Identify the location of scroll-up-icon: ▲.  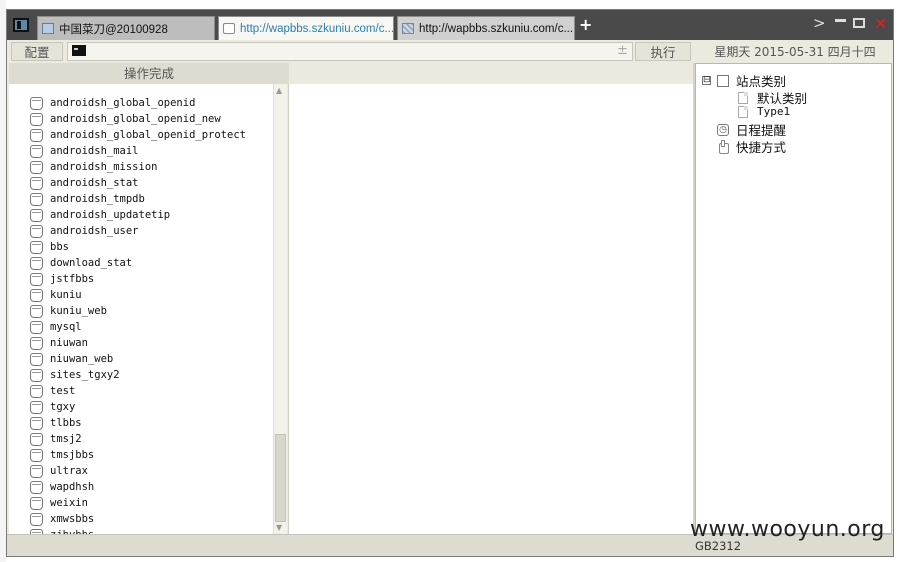
(279, 90).